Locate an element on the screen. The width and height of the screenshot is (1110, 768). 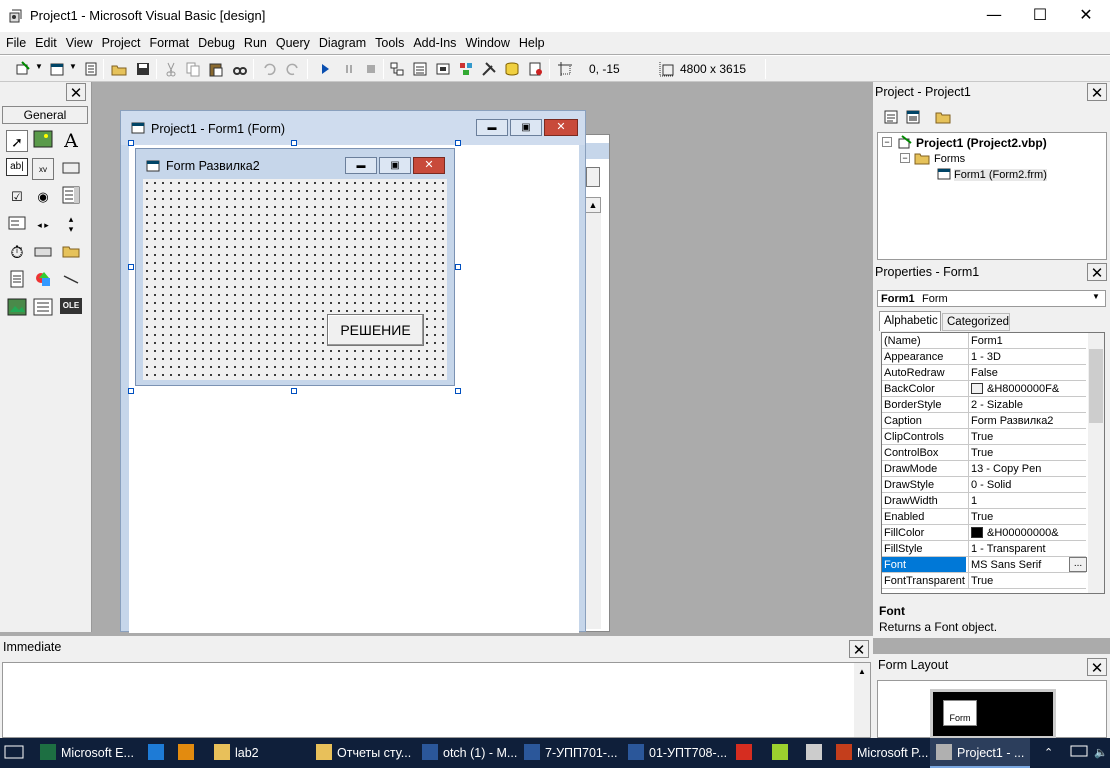
paste-icon is located at coordinates (216, 69).